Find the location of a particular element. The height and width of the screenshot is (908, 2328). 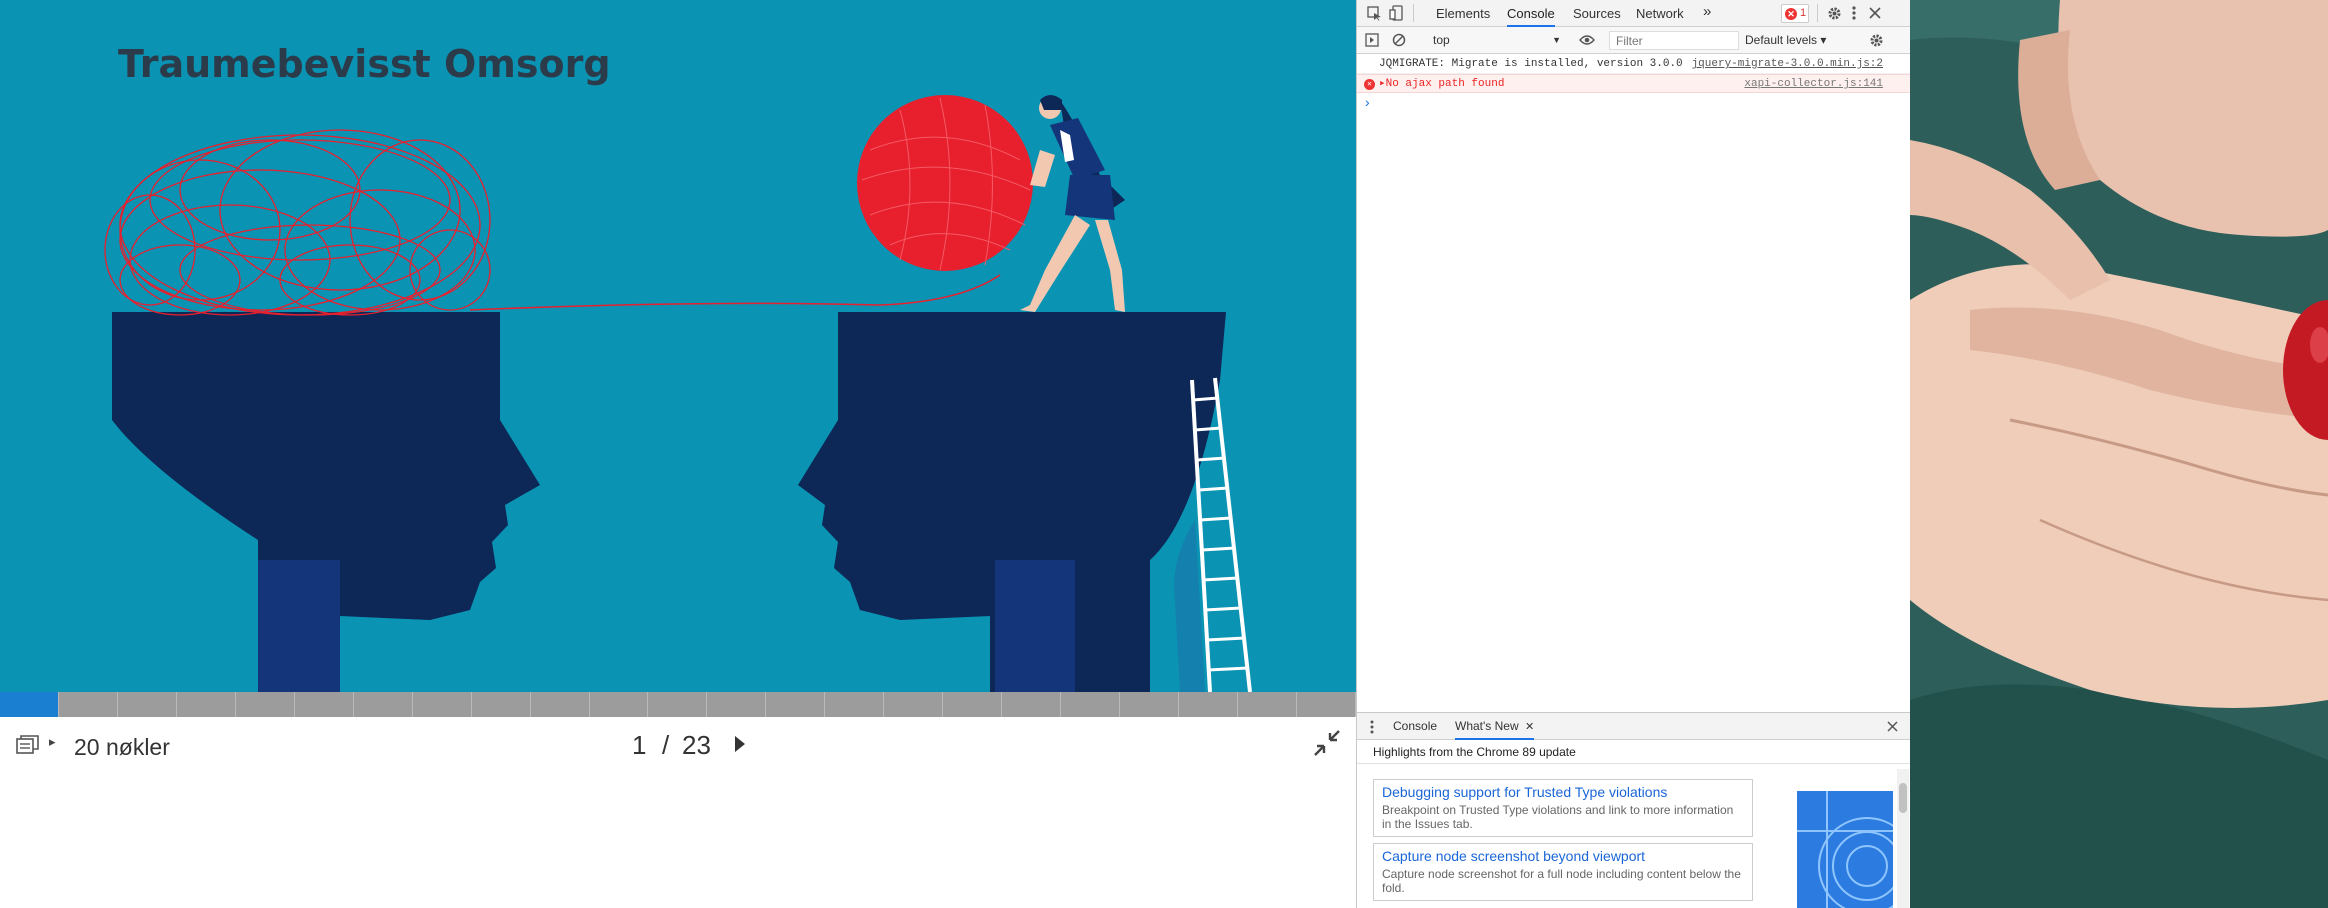

drawer-tab-label: What's New is located at coordinates (1487, 726).